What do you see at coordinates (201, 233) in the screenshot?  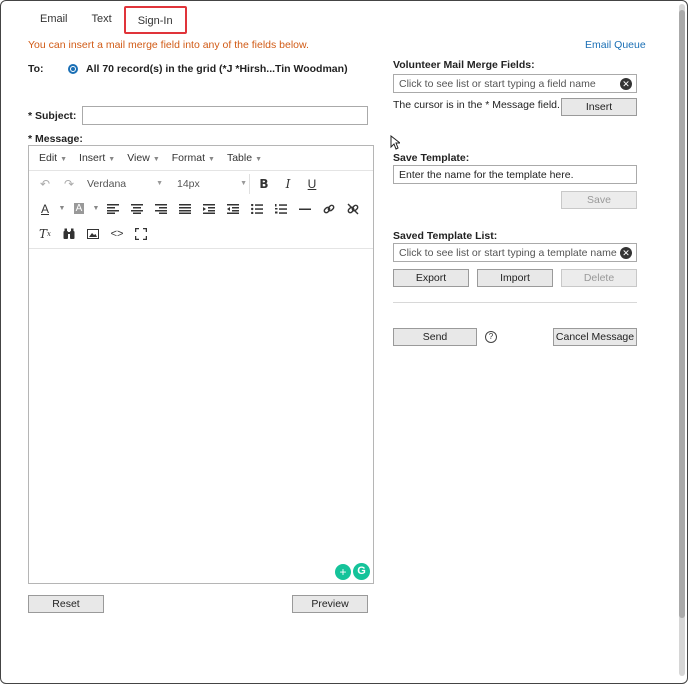 I see `toolbar-row-3: Tx <>` at bounding box center [201, 233].